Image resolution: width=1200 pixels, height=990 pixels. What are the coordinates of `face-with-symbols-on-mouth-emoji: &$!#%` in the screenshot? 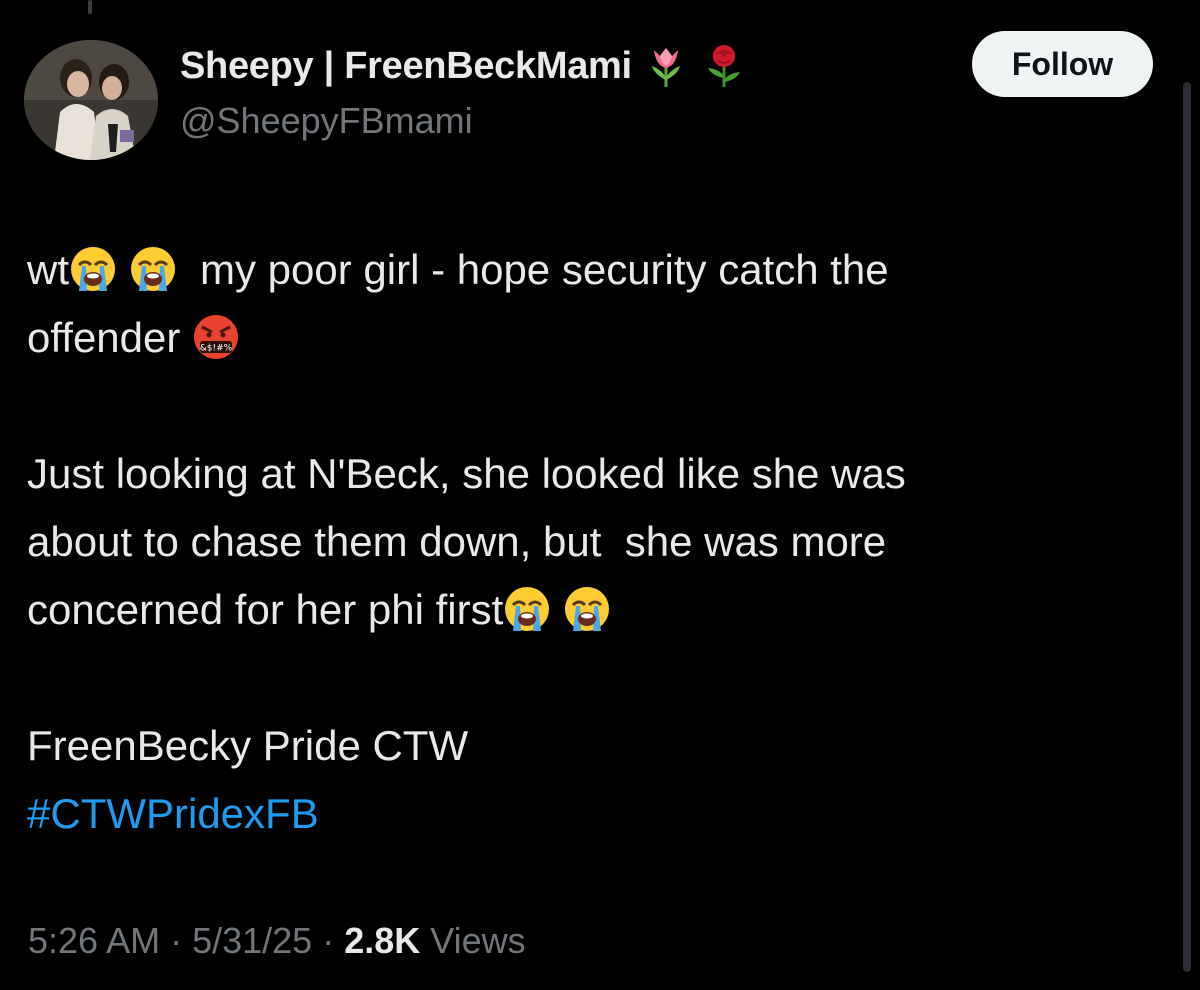 It's located at (216, 337).